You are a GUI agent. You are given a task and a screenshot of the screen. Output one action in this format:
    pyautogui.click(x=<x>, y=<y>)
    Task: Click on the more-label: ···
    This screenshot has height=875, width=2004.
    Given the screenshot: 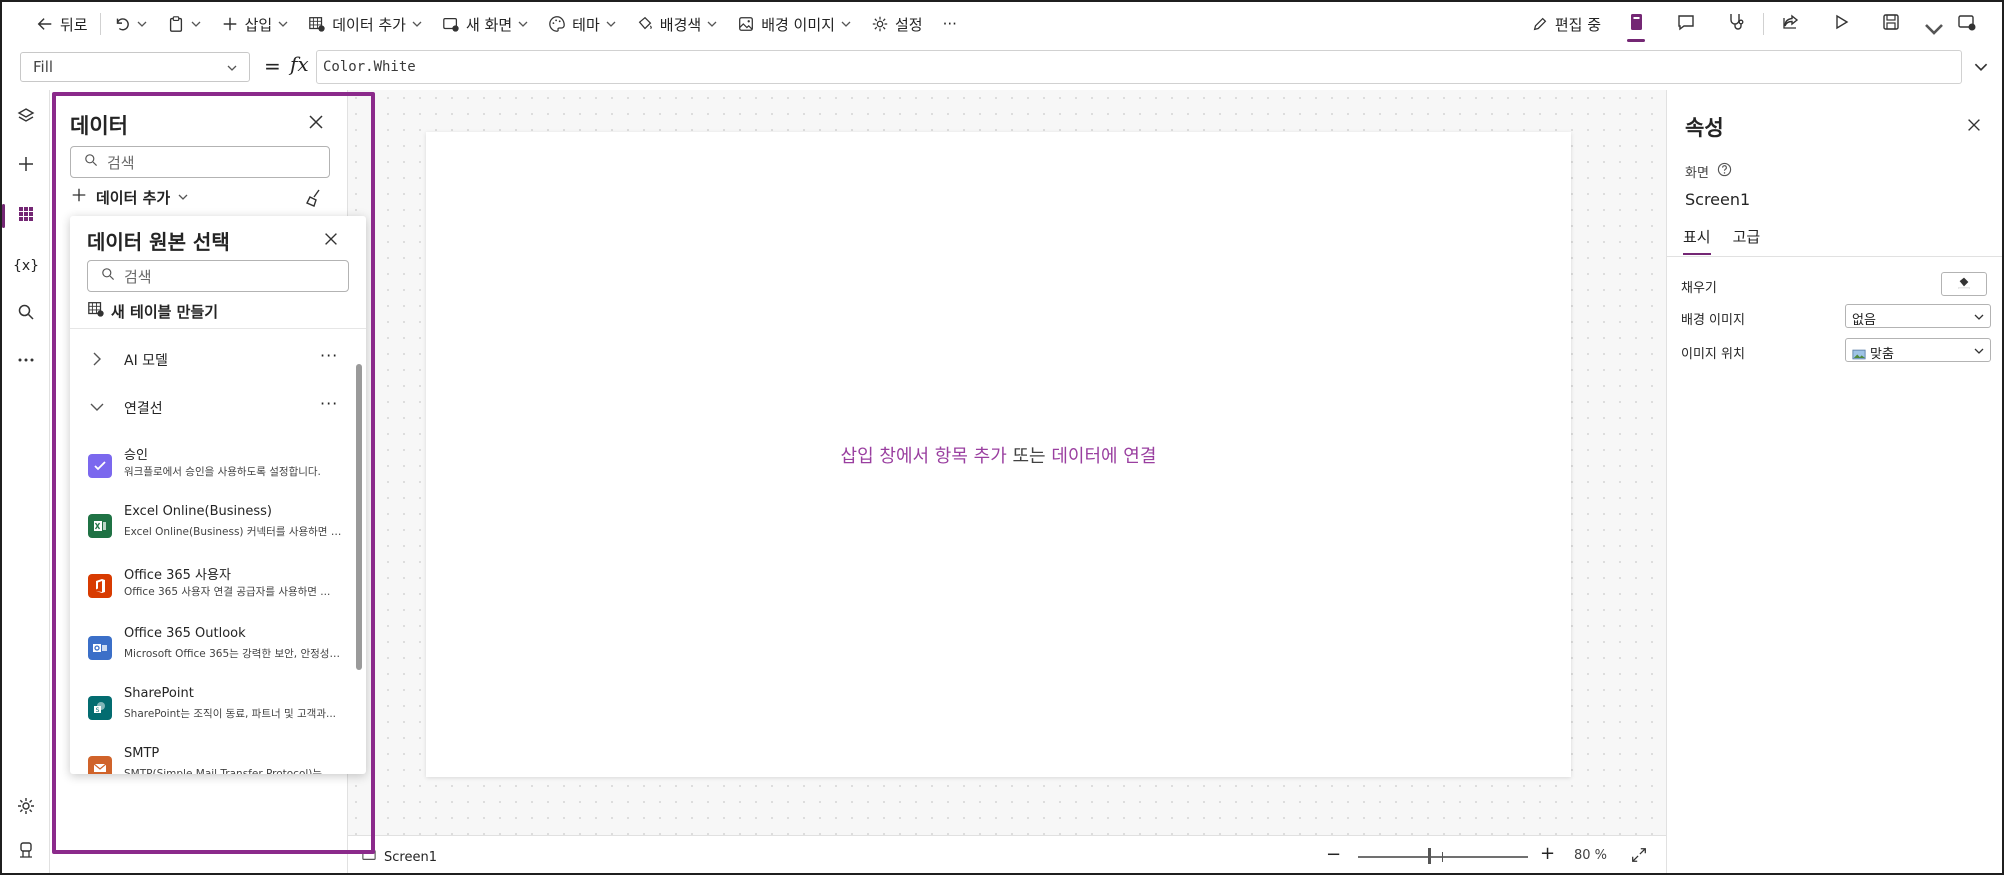 What is the action you would take?
    pyautogui.click(x=949, y=24)
    